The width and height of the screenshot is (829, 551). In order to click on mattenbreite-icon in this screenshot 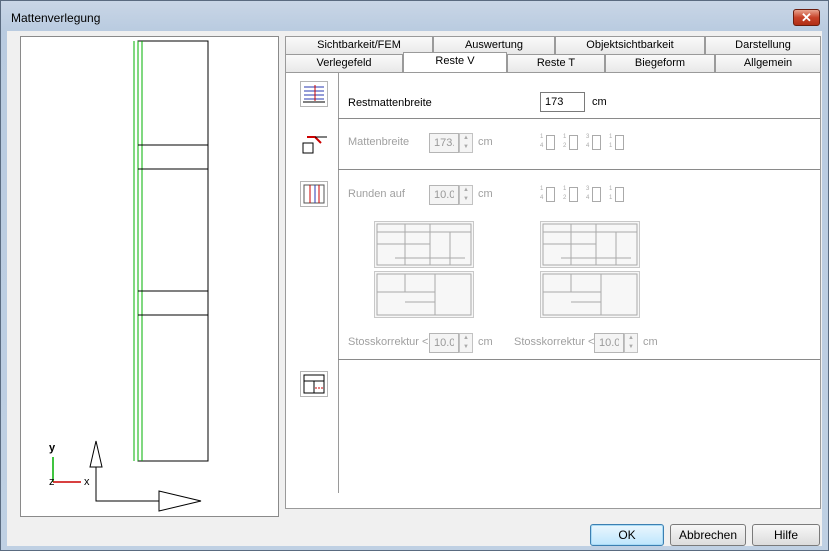, I will do `click(314, 141)`.